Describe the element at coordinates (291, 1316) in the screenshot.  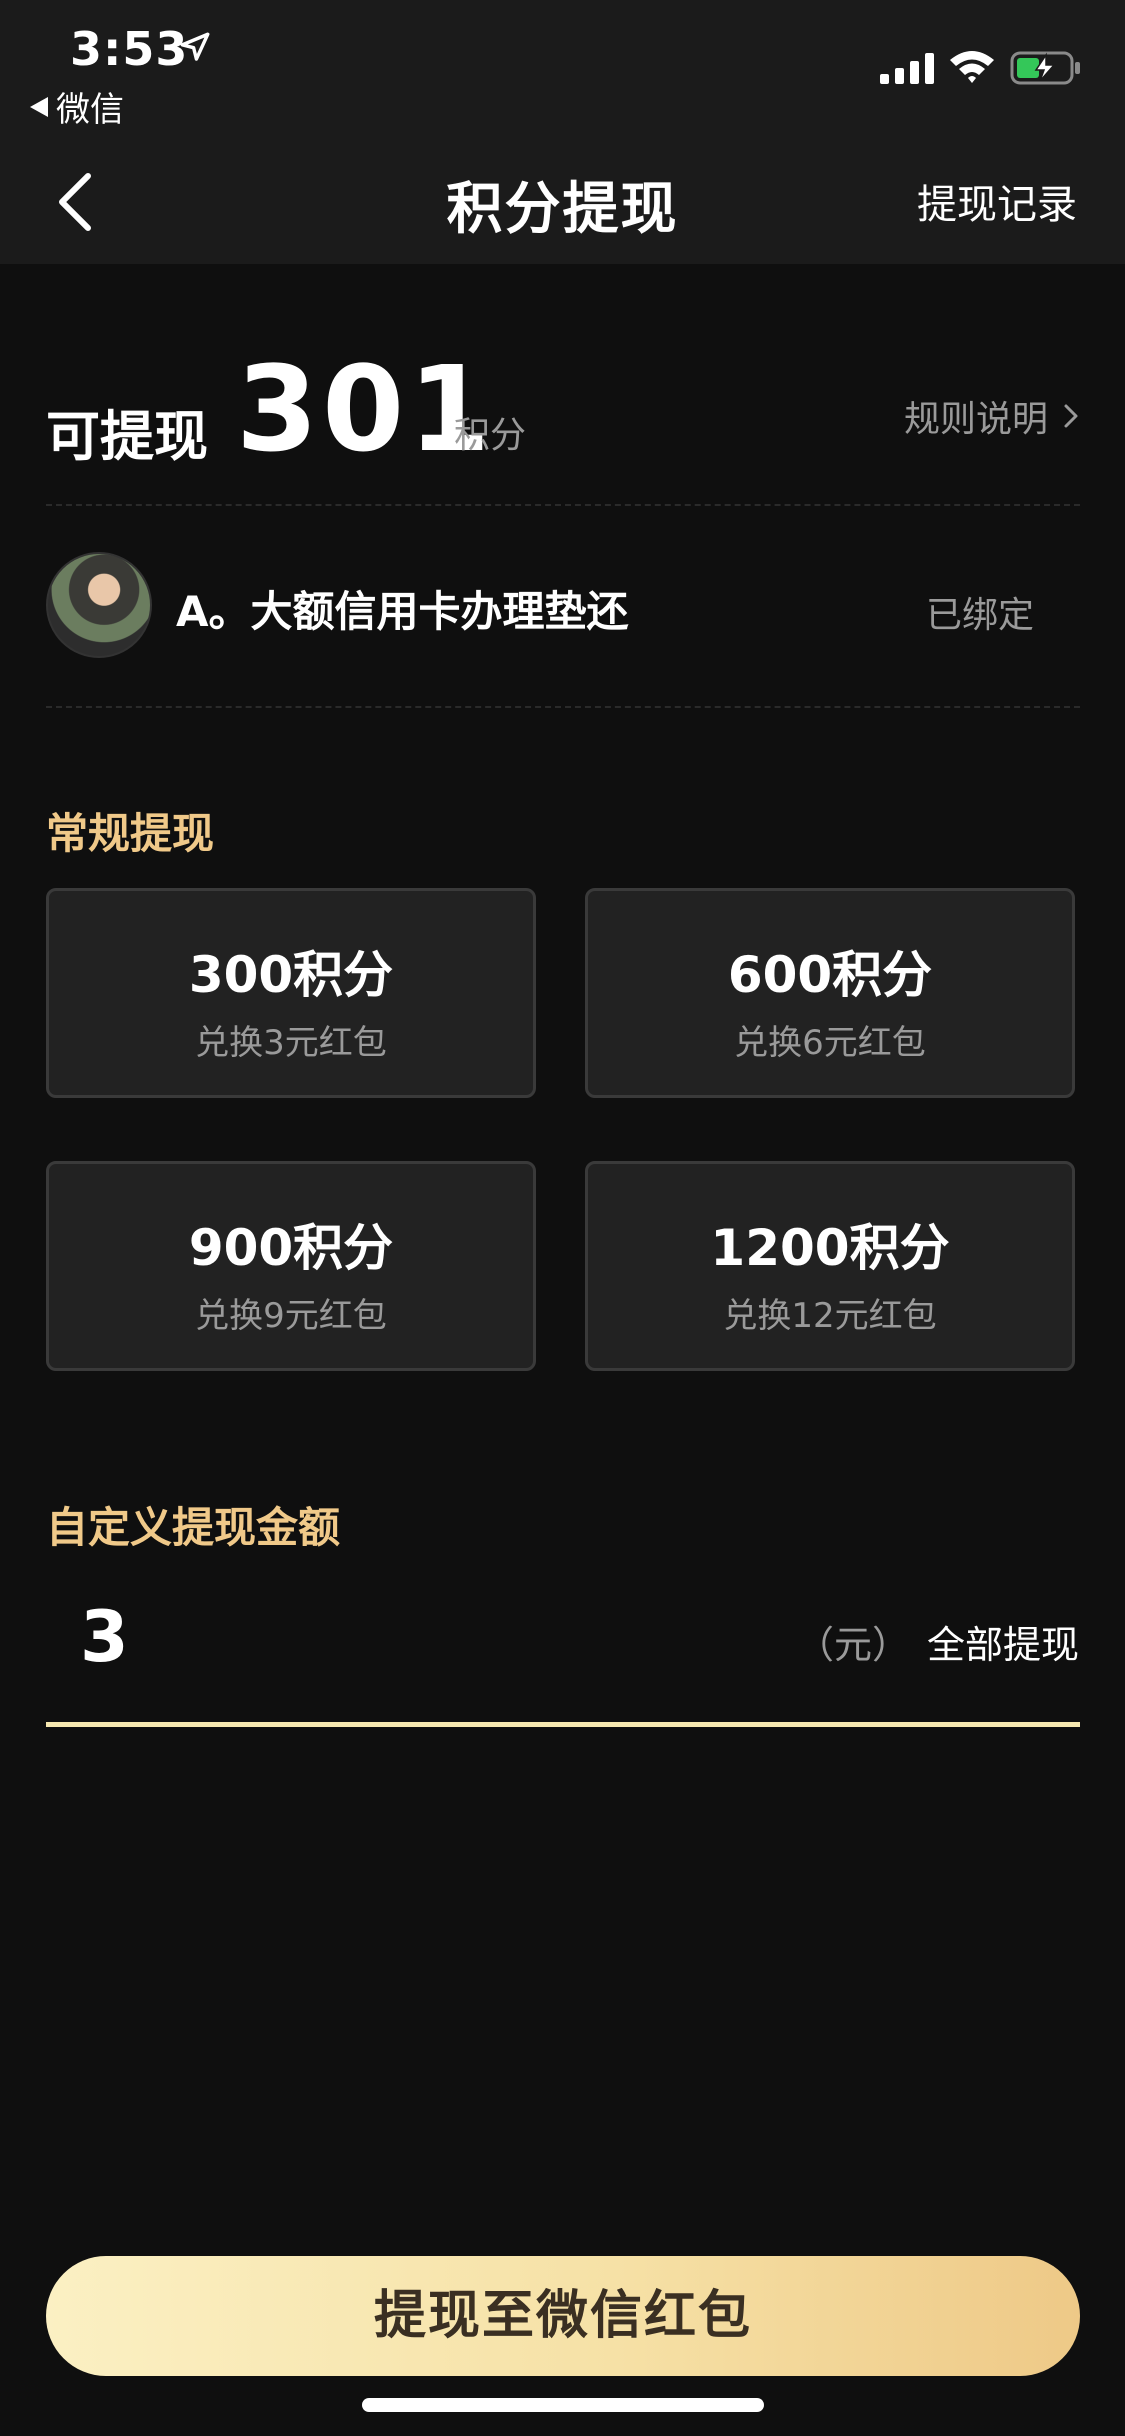
I see `option-desc: 兑换9元红包` at that location.